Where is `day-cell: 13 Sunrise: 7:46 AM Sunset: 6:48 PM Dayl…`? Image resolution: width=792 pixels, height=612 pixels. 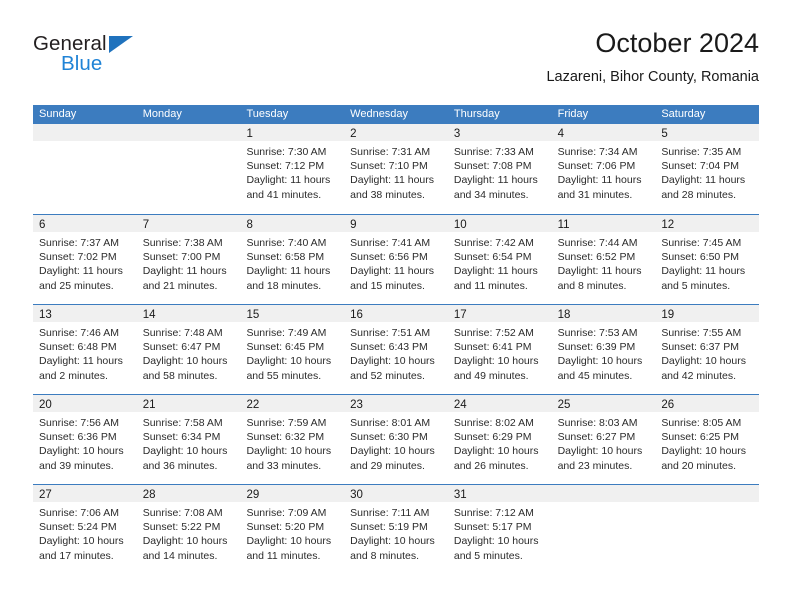
day-cell: 13 Sunrise: 7:46 AM Sunset: 6:48 PM Dayl… is located at coordinates (85, 349).